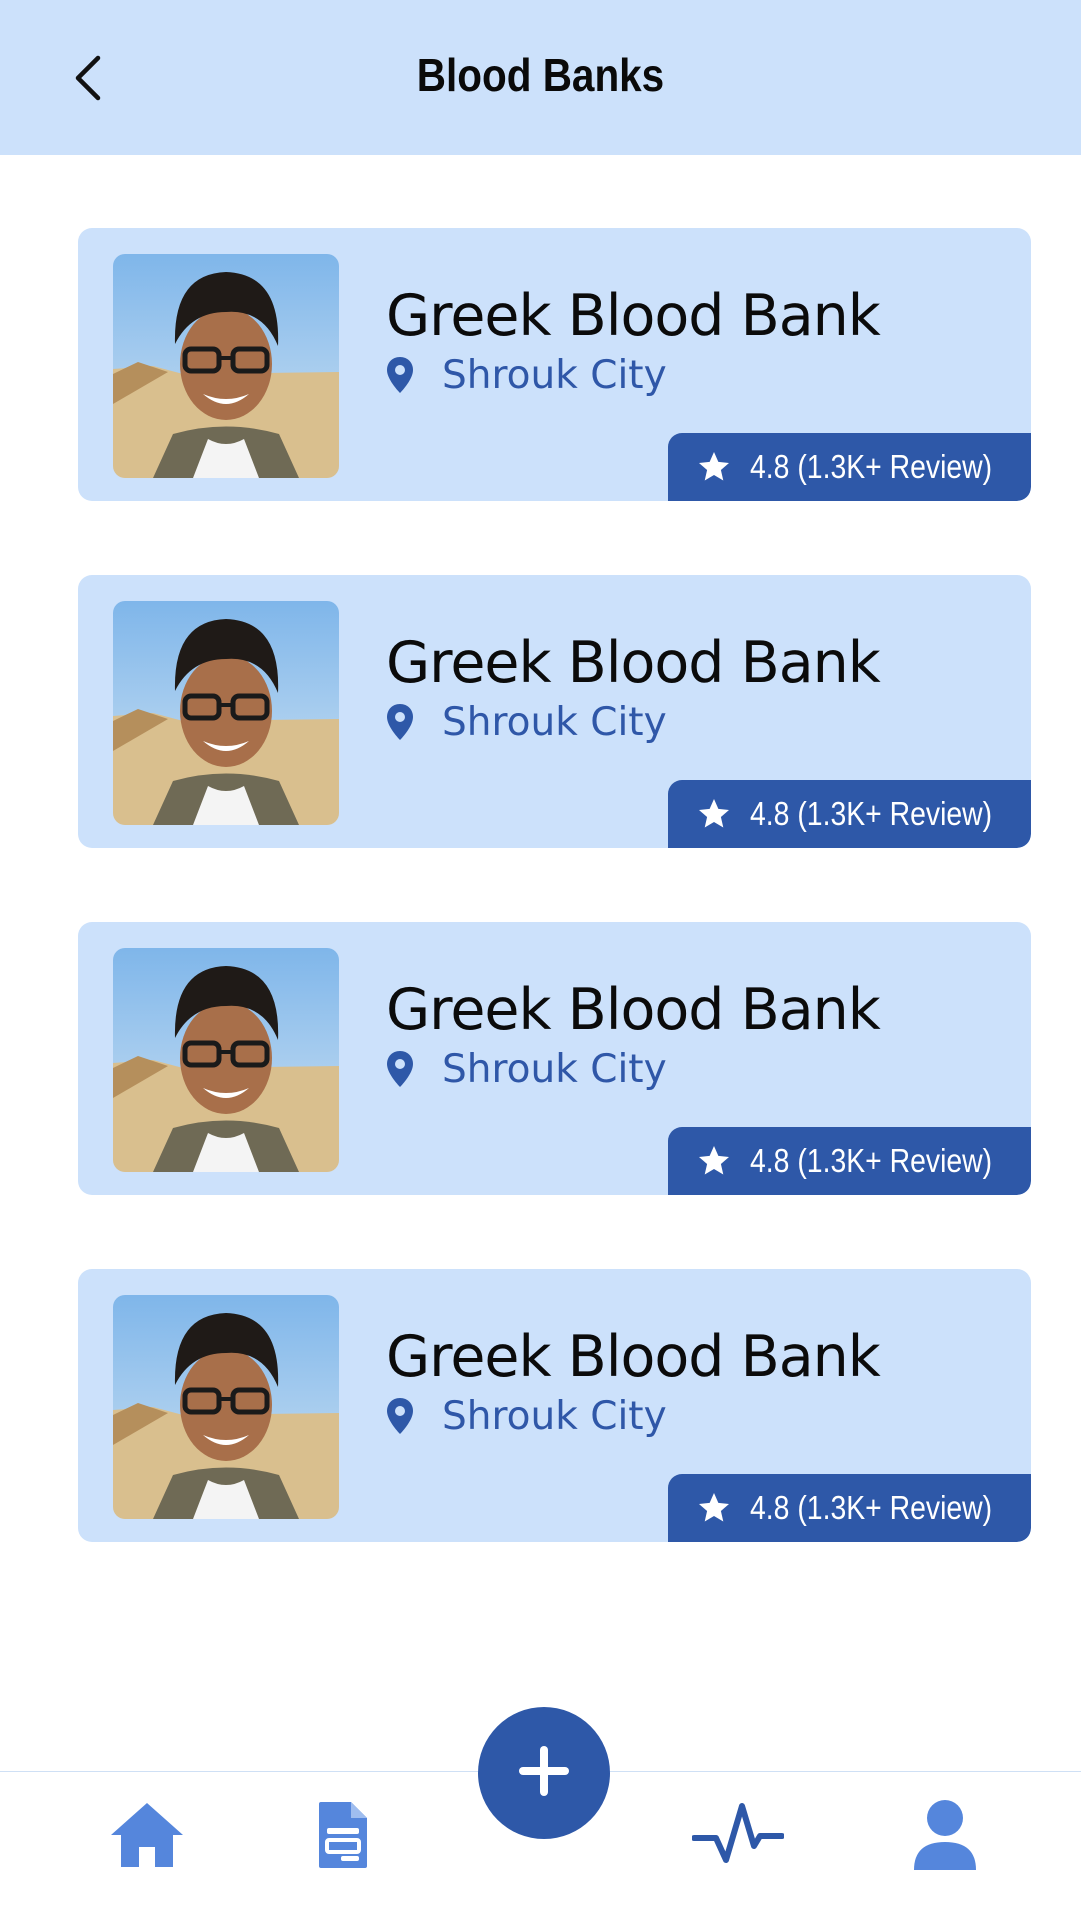  I want to click on add-button, so click(544, 1773).